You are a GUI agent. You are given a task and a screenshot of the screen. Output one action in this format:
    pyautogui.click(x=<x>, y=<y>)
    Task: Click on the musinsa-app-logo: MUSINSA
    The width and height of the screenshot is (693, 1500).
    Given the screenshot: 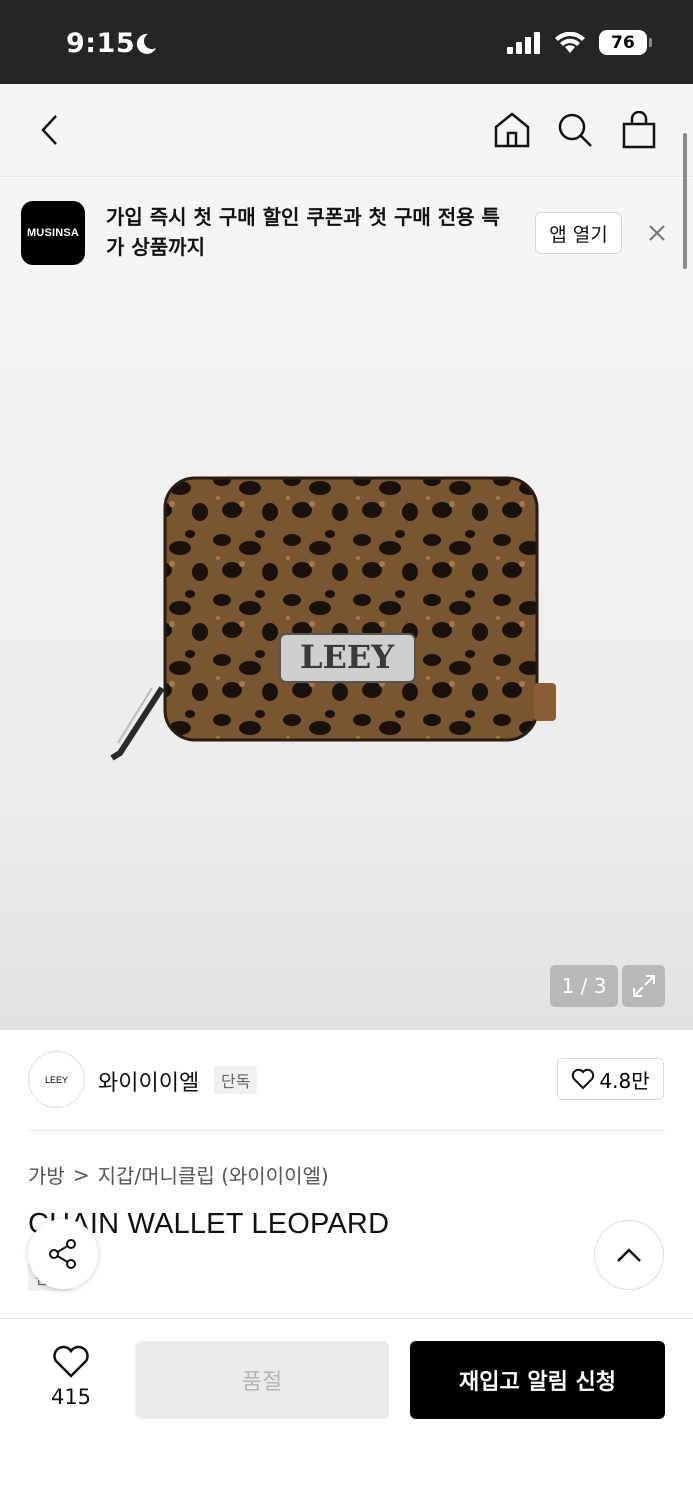 What is the action you would take?
    pyautogui.click(x=53, y=233)
    